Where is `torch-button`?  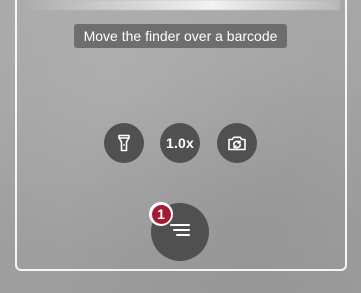
torch-button is located at coordinates (124, 143).